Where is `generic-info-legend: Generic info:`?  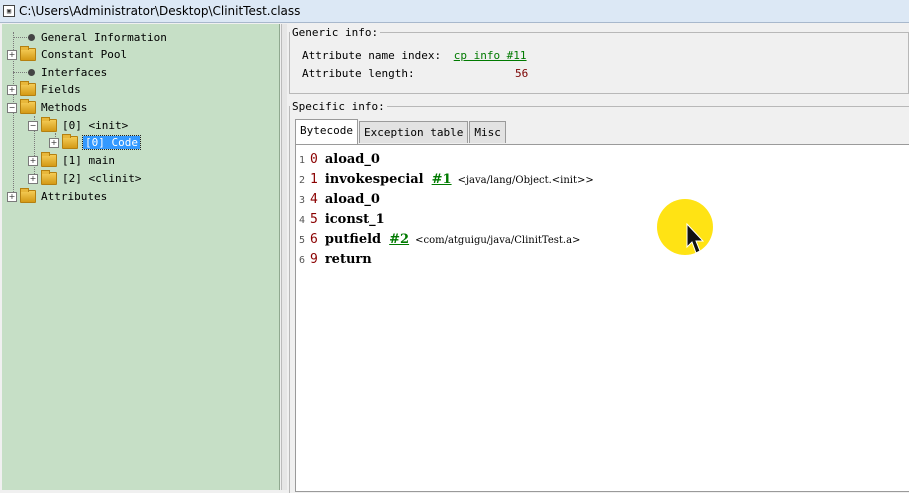 generic-info-legend: Generic info: is located at coordinates (335, 32).